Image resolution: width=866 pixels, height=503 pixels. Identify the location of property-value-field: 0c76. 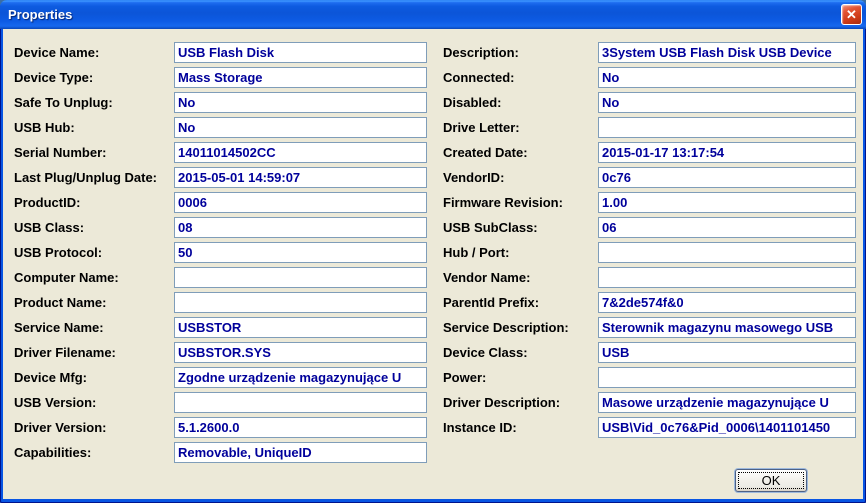
(727, 177).